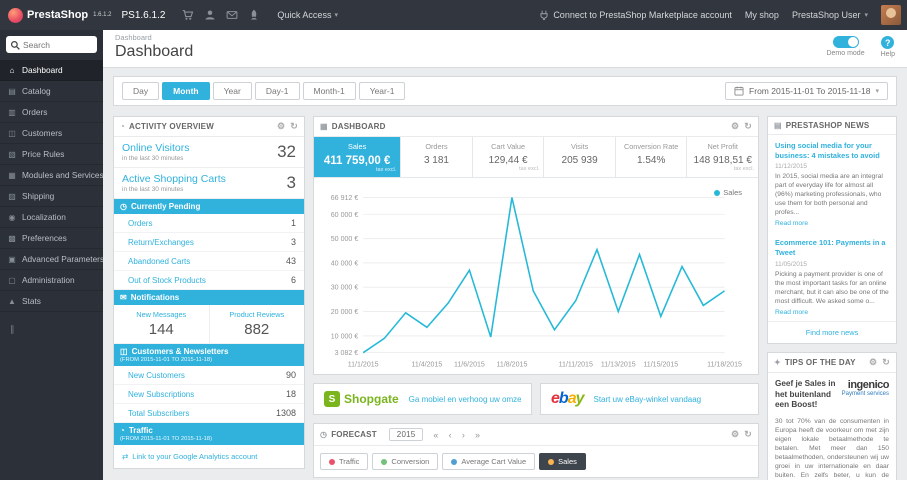  What do you see at coordinates (51, 217) in the screenshot?
I see `sidebar-item-localization: ◉ Localization` at bounding box center [51, 217].